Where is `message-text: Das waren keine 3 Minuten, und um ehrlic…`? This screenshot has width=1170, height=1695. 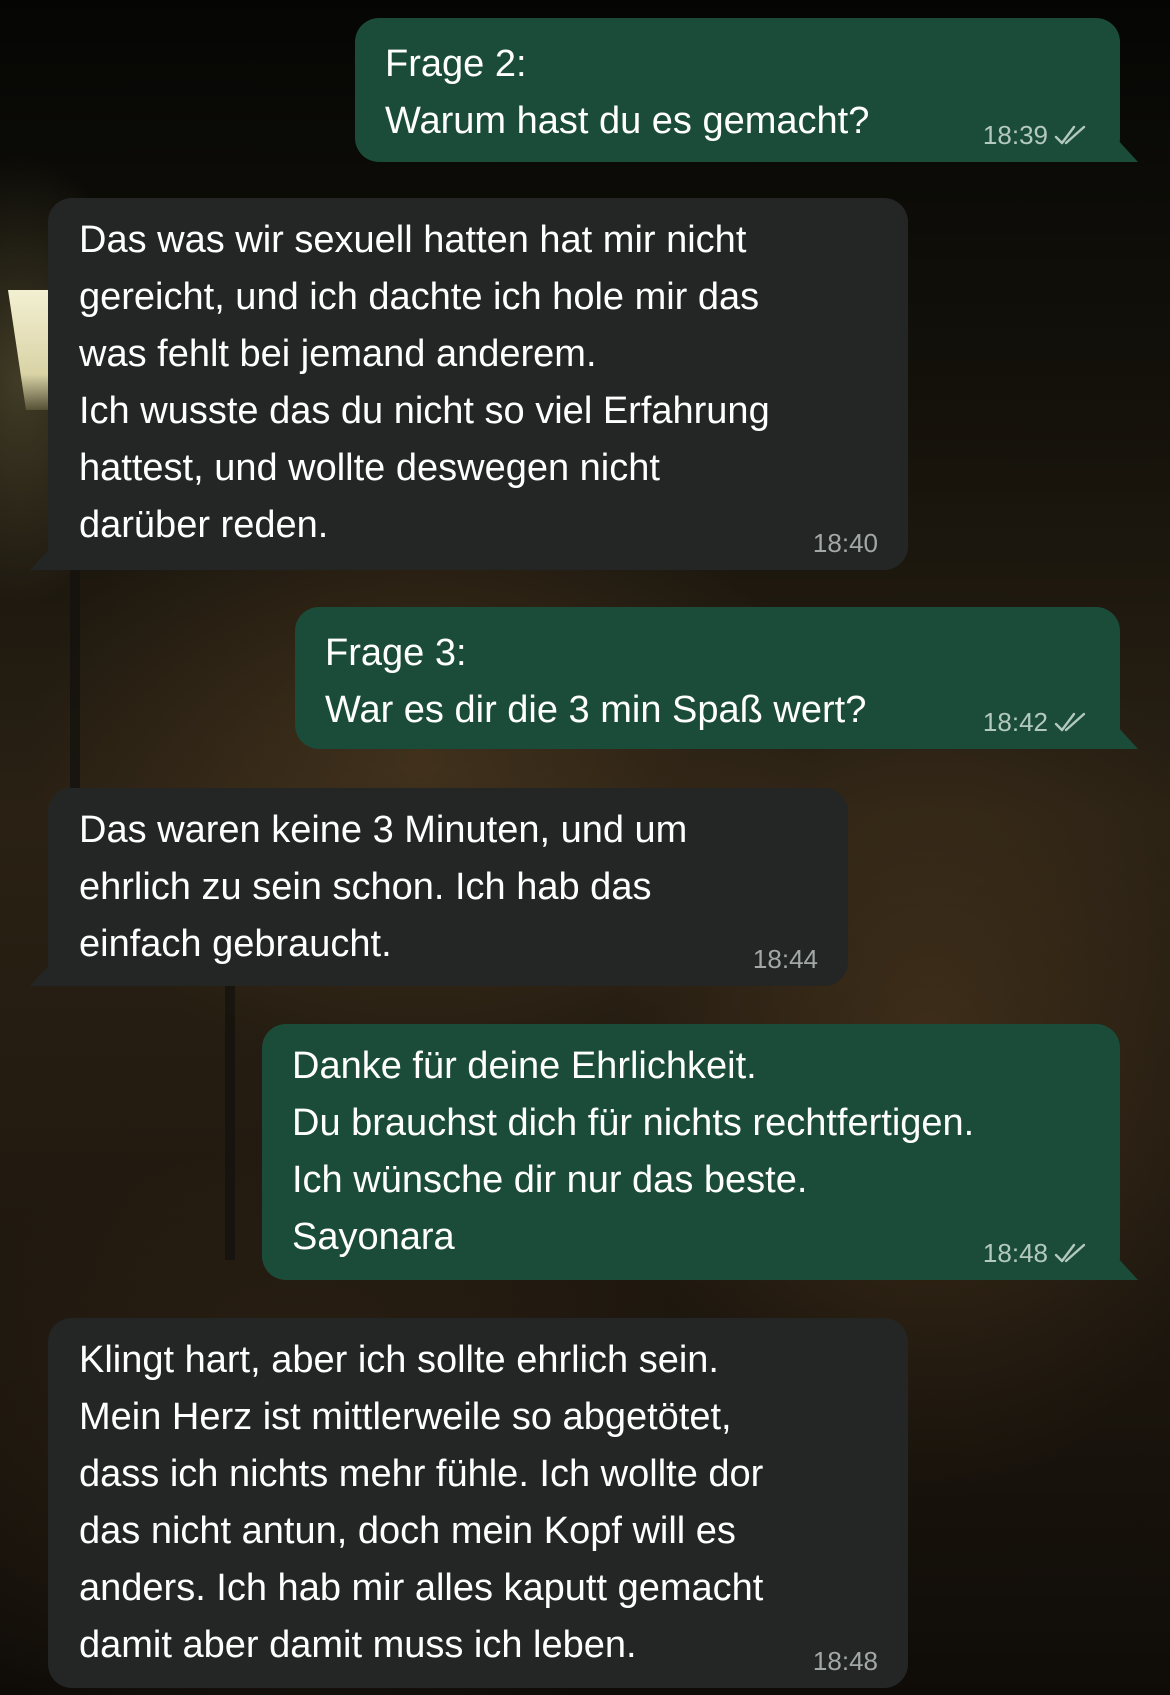 message-text: Das waren keine 3 Minuten, und um ehrlic… is located at coordinates (383, 887).